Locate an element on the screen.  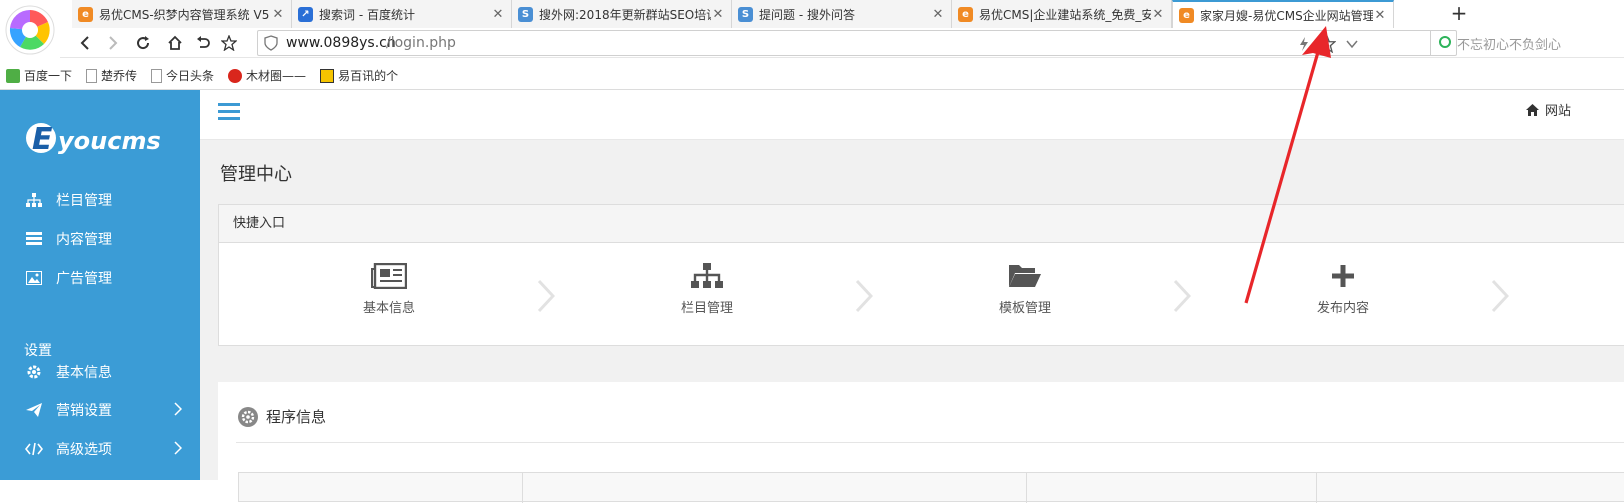
quick-item-label: 模板管理 is located at coordinates (1024, 308).